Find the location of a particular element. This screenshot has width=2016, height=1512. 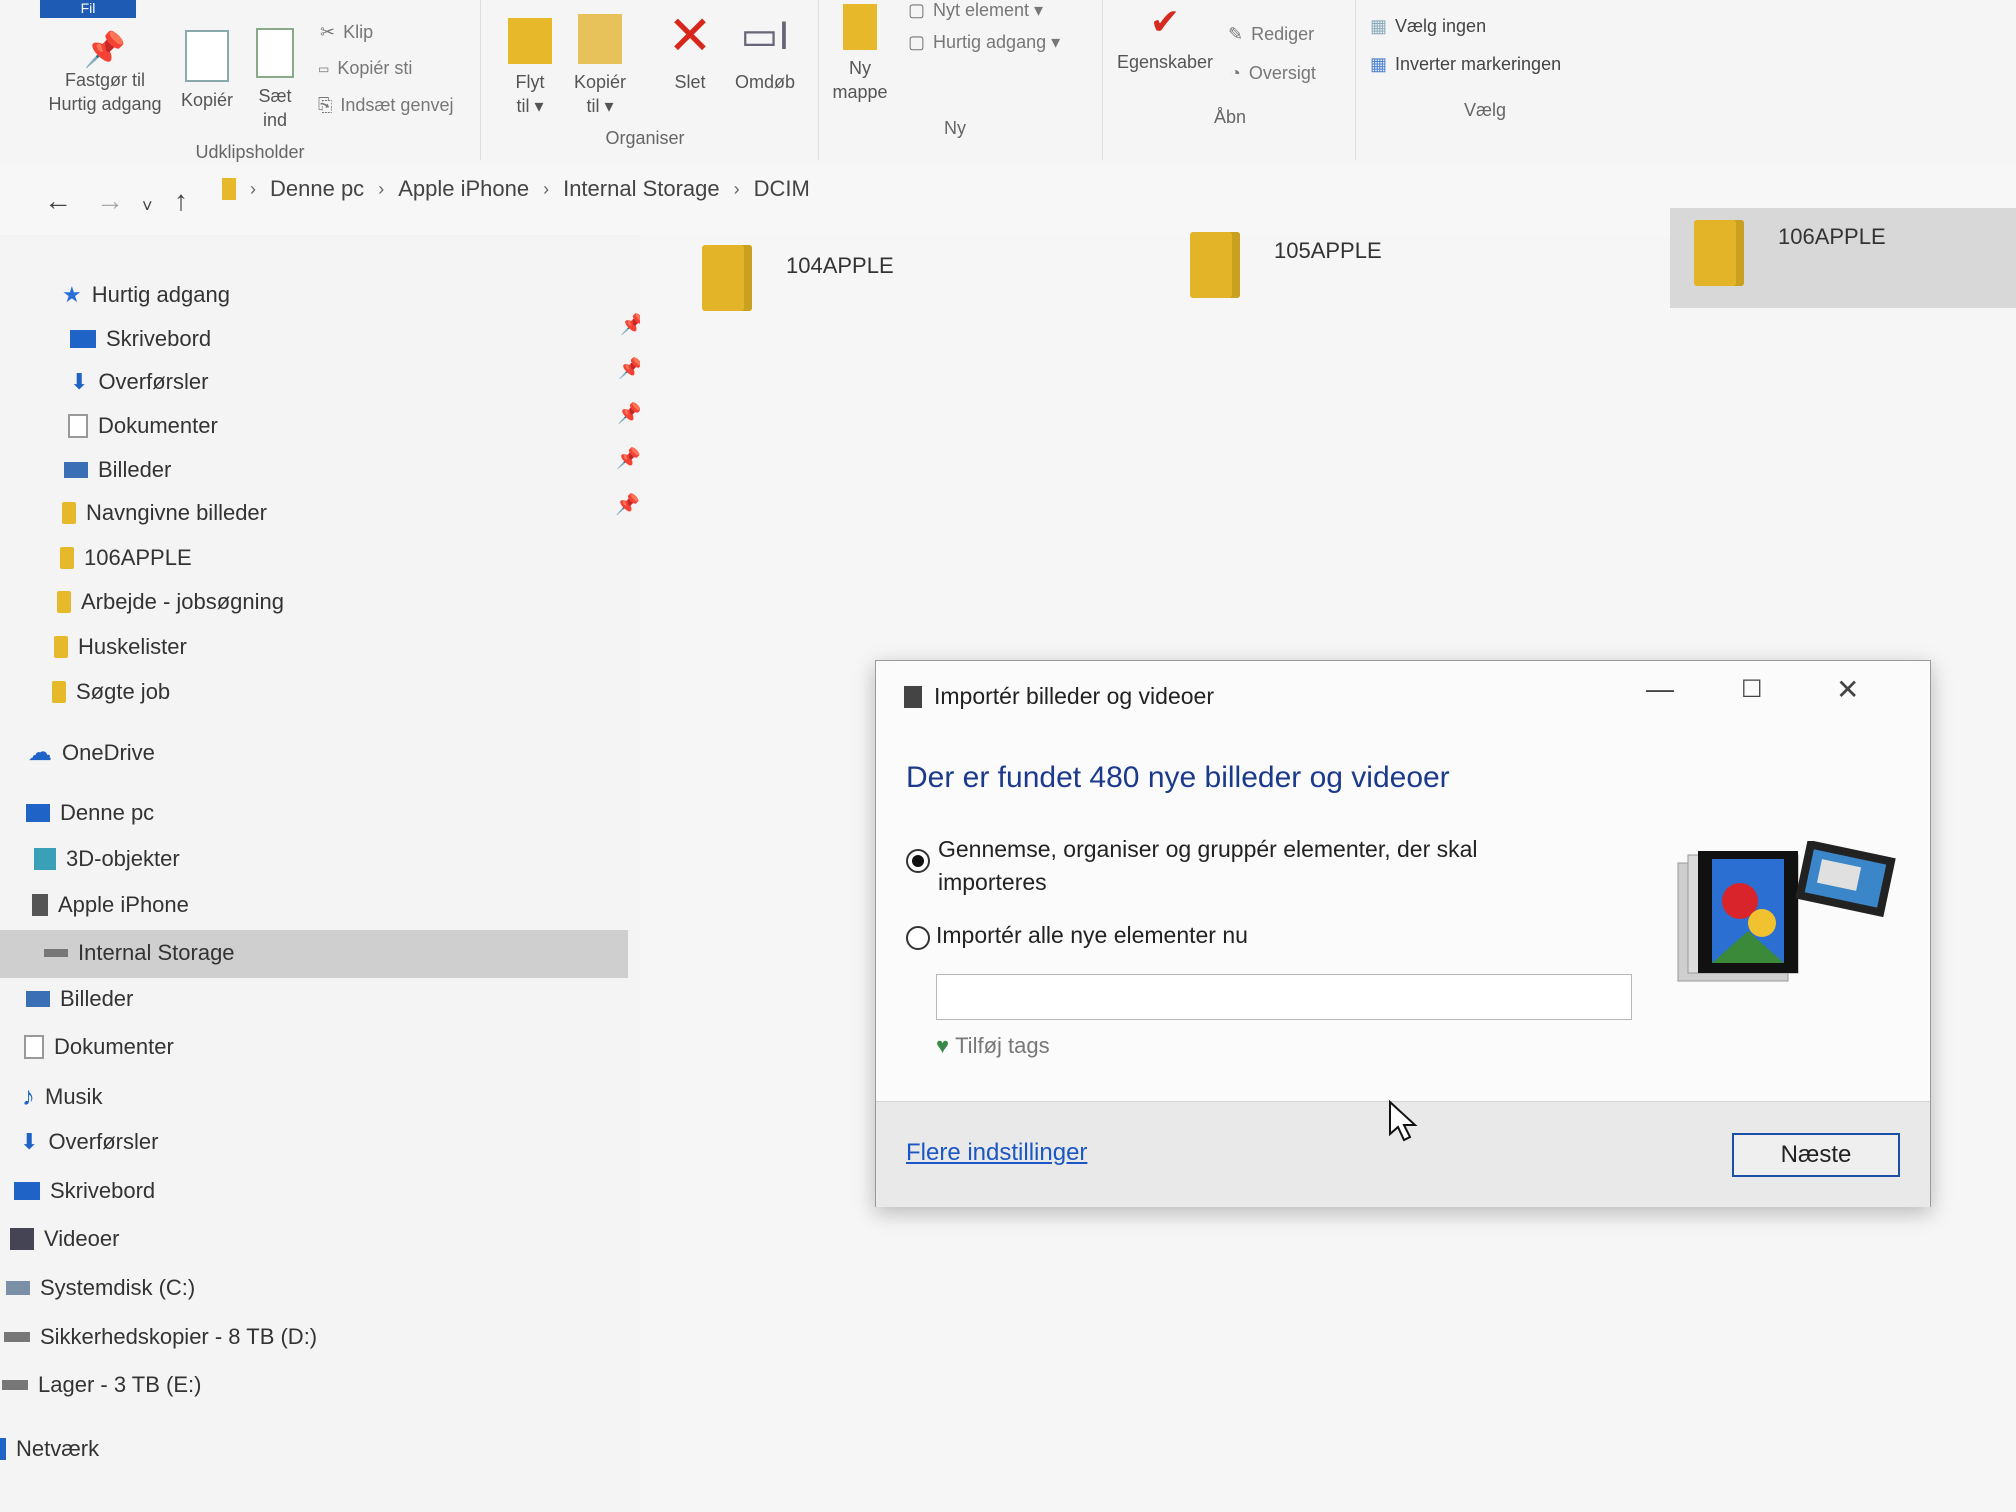

sidebar-item-documents: Dokumenter is located at coordinates (143, 426).